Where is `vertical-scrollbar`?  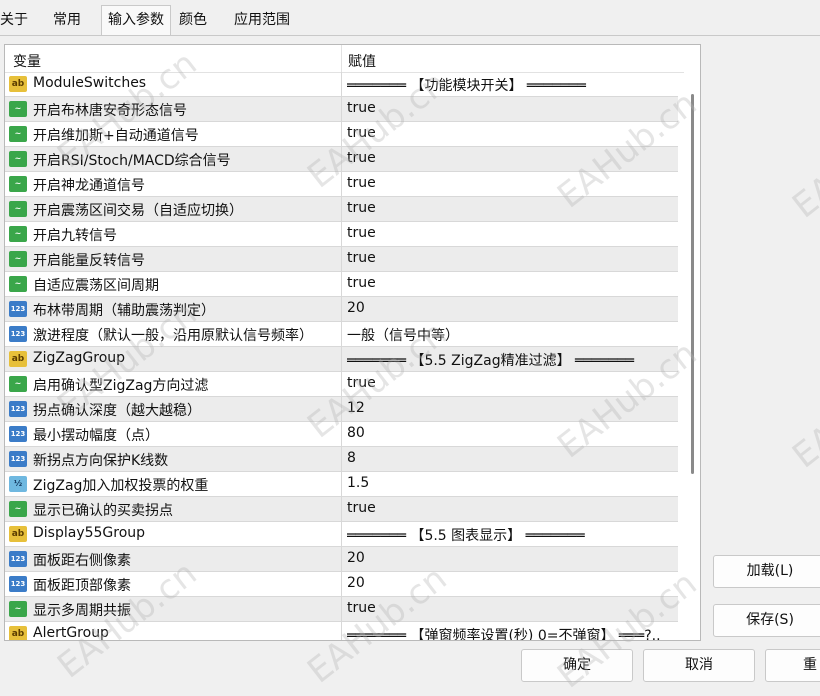 vertical-scrollbar is located at coordinates (692, 356).